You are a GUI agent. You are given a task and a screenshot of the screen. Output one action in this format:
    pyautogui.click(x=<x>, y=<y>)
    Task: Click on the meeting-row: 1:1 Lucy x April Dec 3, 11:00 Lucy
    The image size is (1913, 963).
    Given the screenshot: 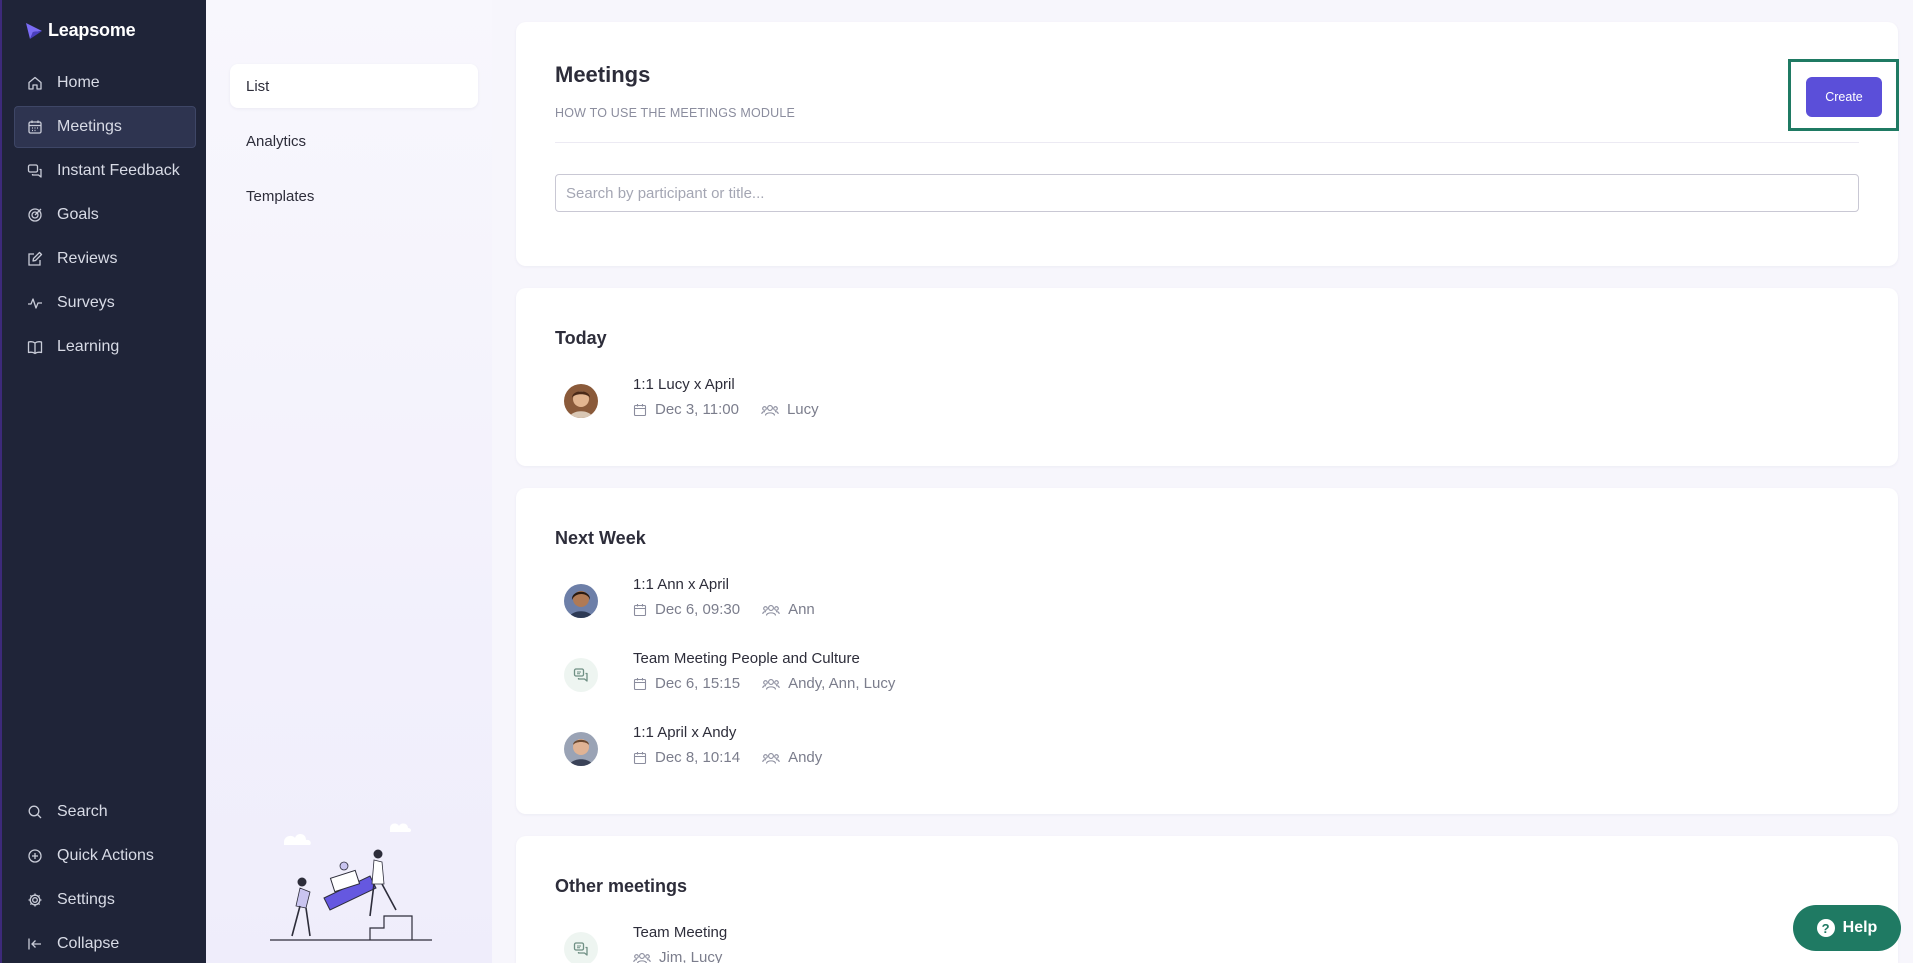 What is the action you would take?
    pyautogui.click(x=955, y=402)
    